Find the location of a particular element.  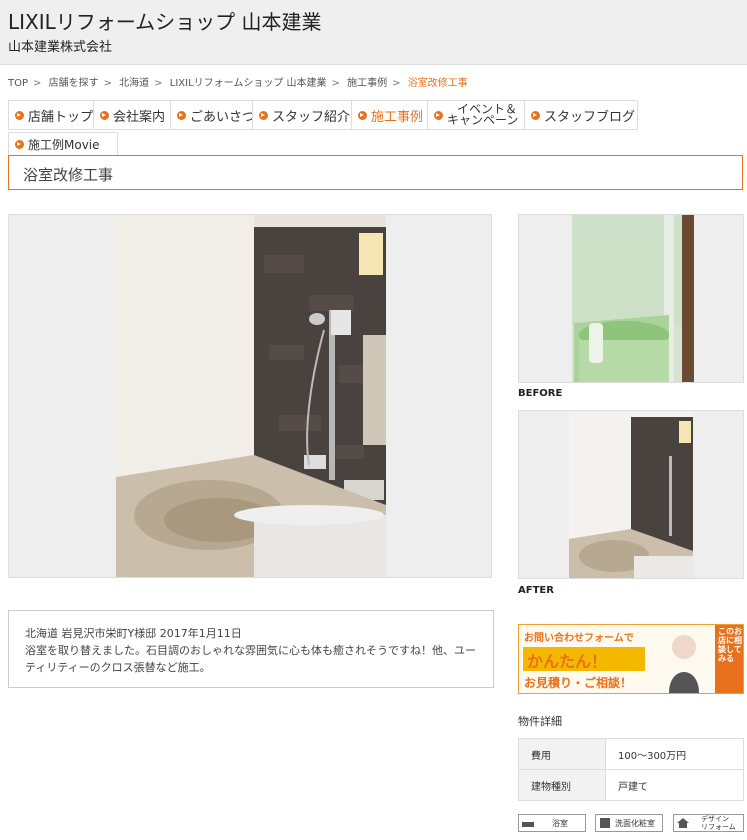

tag-label: 浴室 is located at coordinates (560, 823).